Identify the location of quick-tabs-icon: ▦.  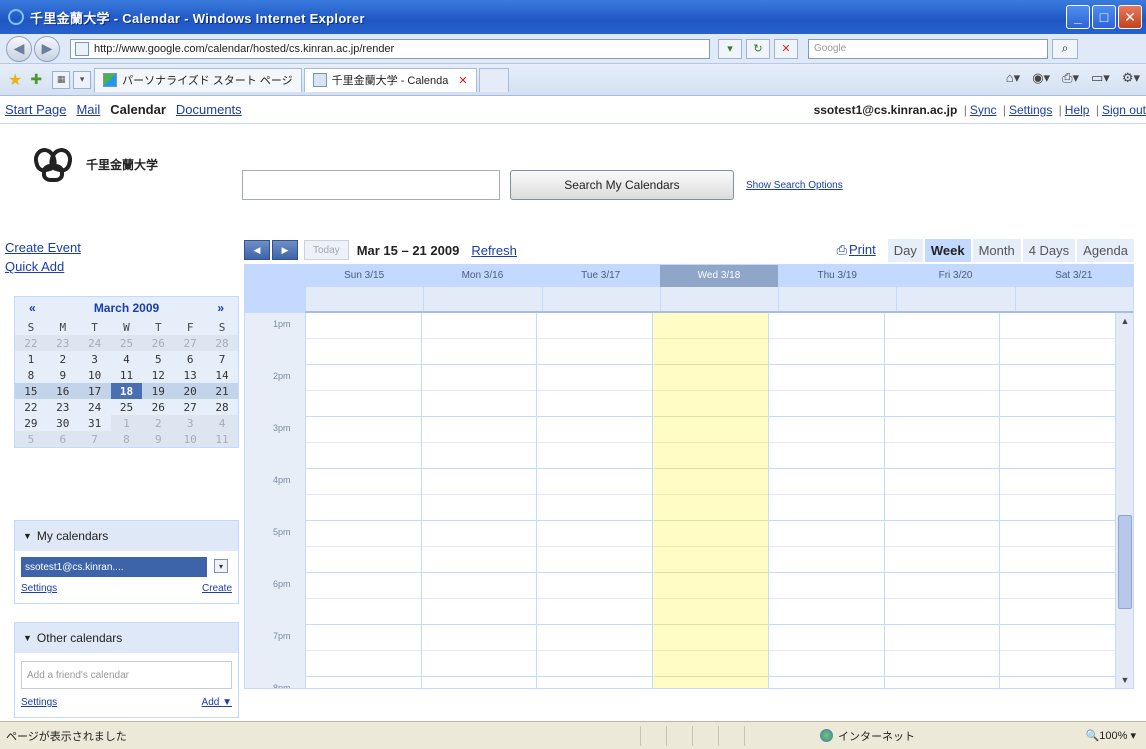
(61, 79).